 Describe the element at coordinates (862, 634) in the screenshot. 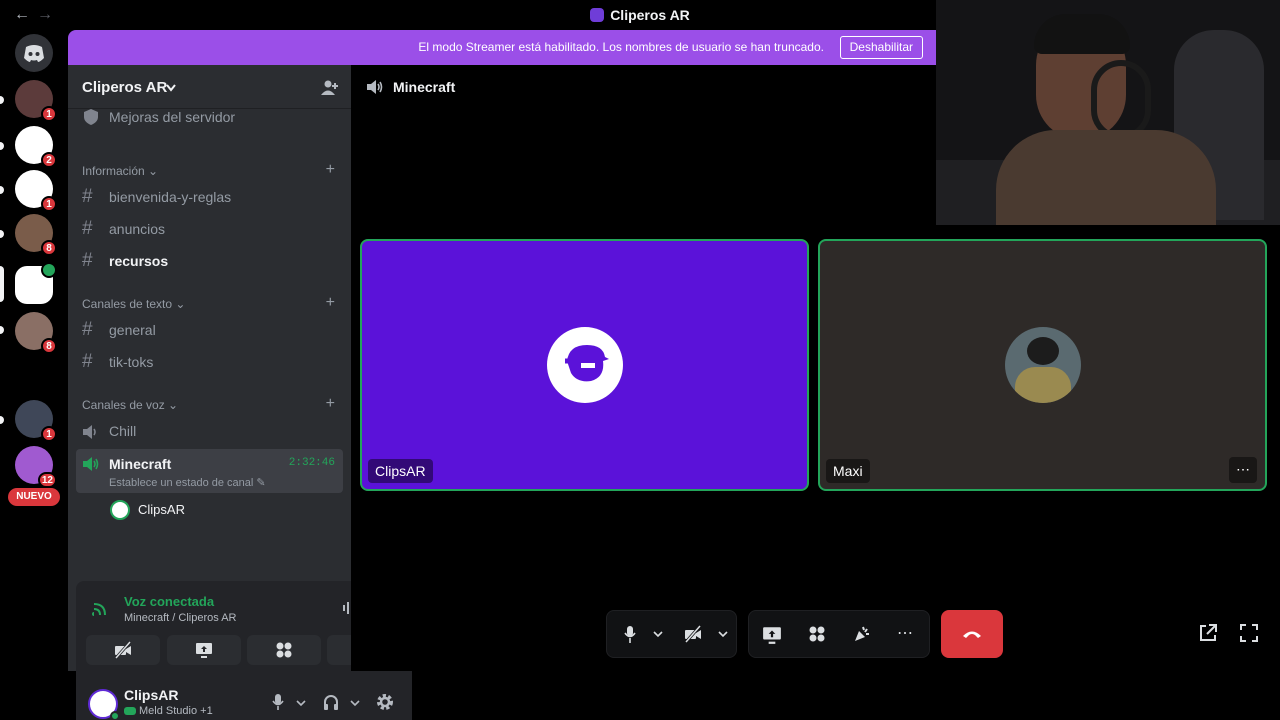

I see `soundboard-icon` at that location.